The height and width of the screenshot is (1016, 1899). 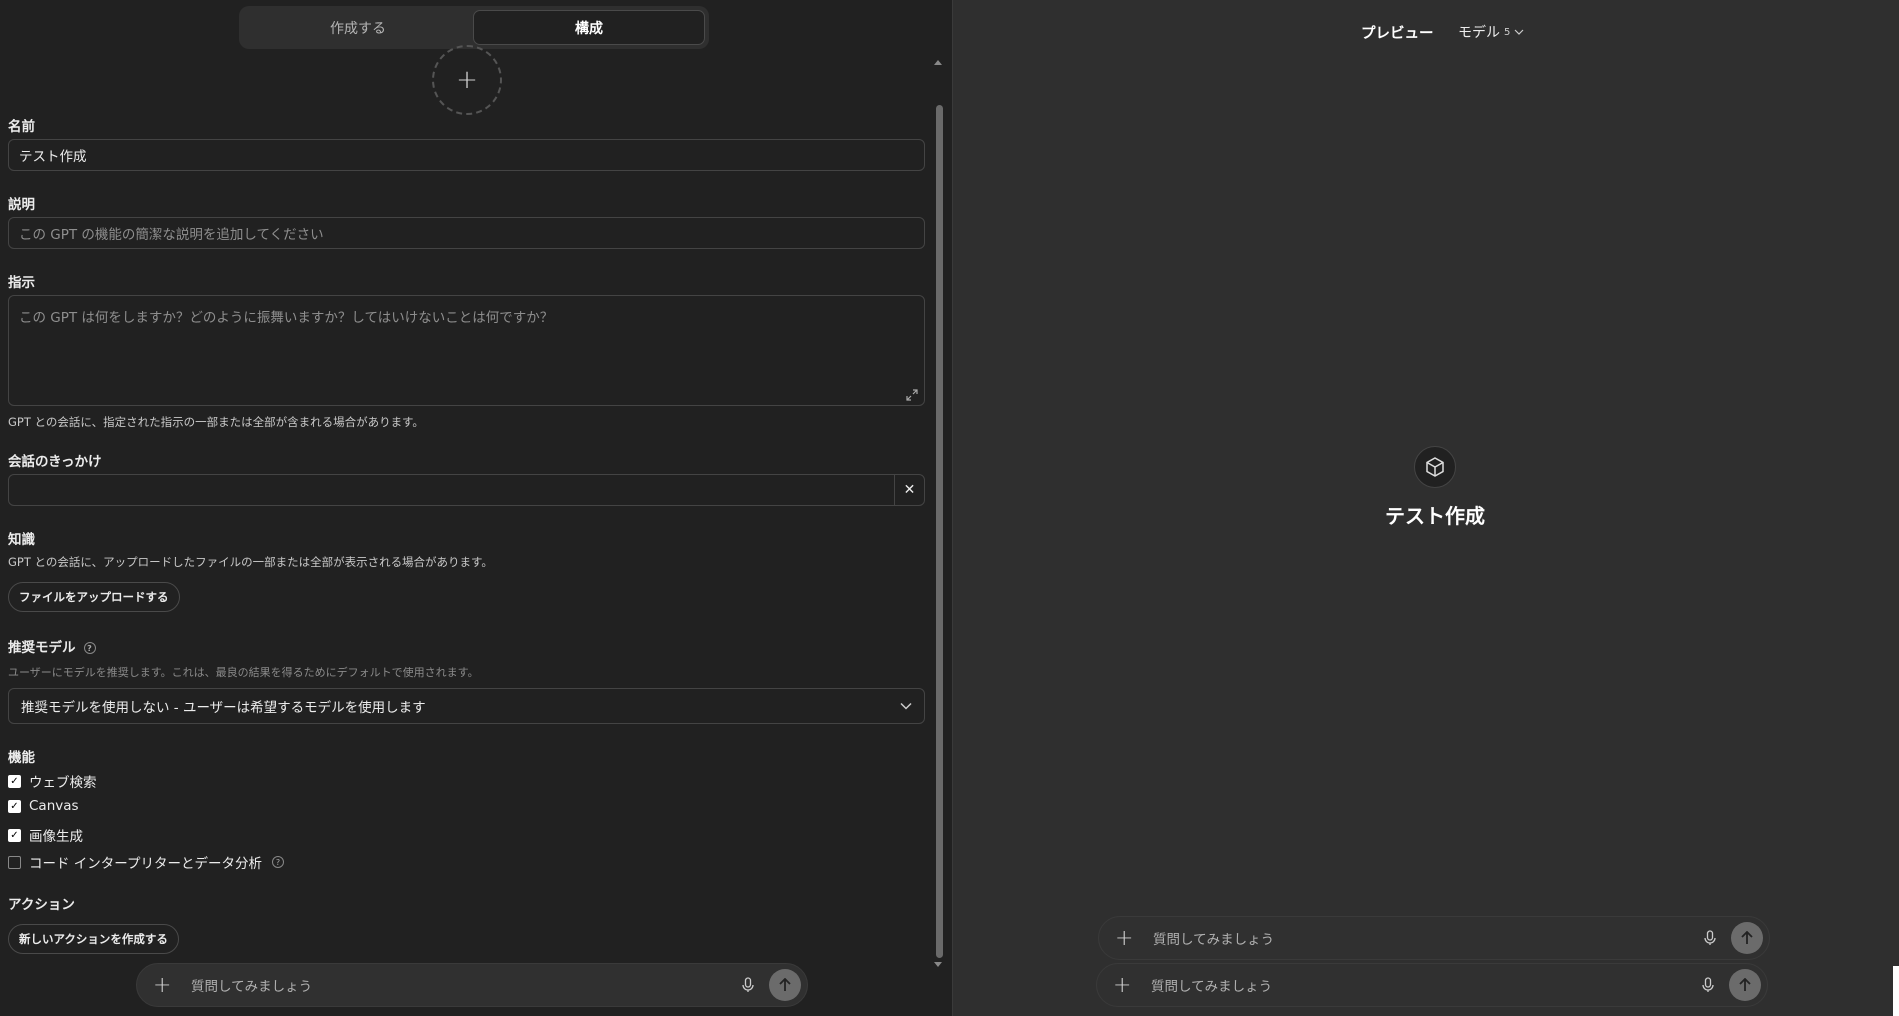 What do you see at coordinates (1435, 516) in the screenshot?
I see `gpt-name: テスト作成` at bounding box center [1435, 516].